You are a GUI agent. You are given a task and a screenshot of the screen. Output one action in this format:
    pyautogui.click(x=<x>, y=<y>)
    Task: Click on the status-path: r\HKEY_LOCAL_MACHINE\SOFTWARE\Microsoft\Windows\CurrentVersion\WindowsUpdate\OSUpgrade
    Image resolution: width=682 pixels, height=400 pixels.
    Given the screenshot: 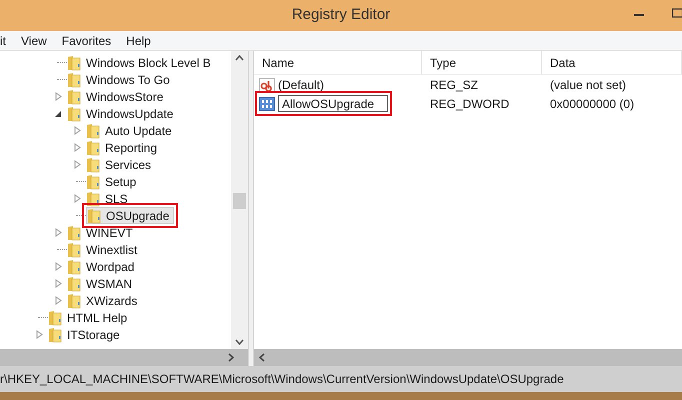 What is the action you would take?
    pyautogui.click(x=282, y=379)
    